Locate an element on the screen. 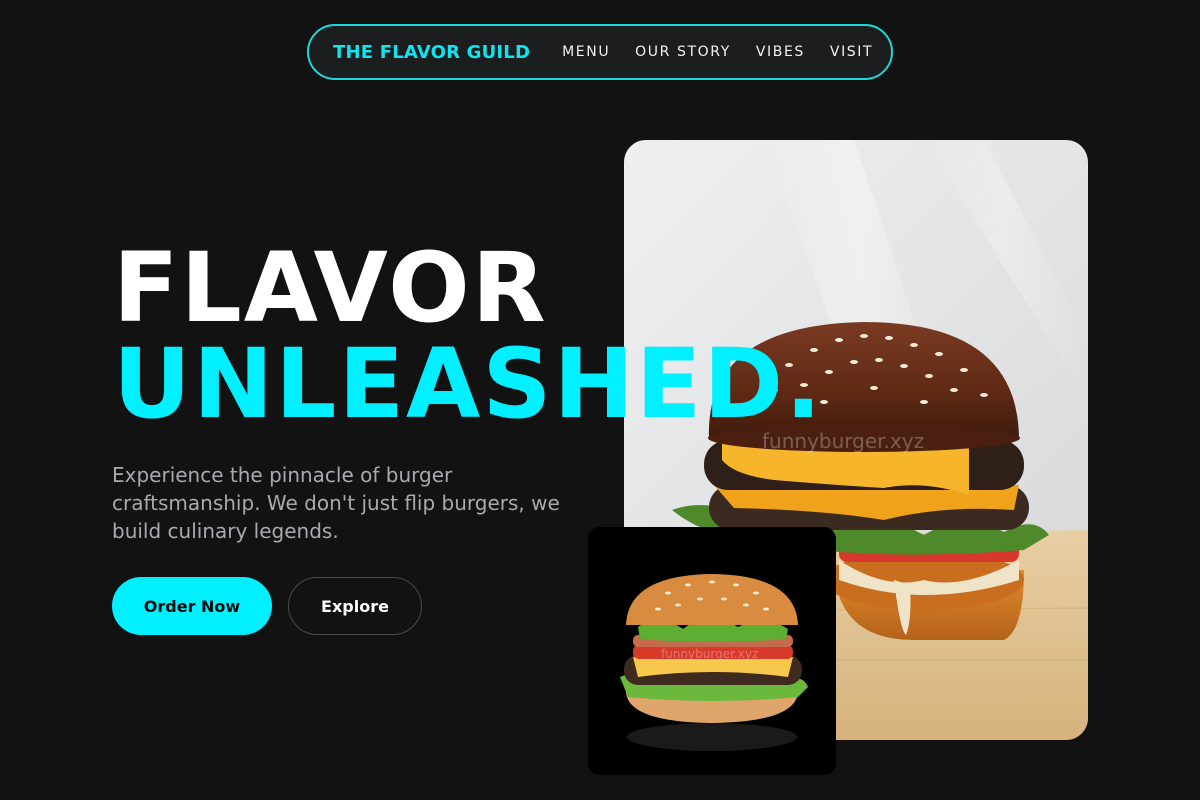 This screenshot has width=1200, height=800. nav-link-vibes: VIBES is located at coordinates (780, 52).